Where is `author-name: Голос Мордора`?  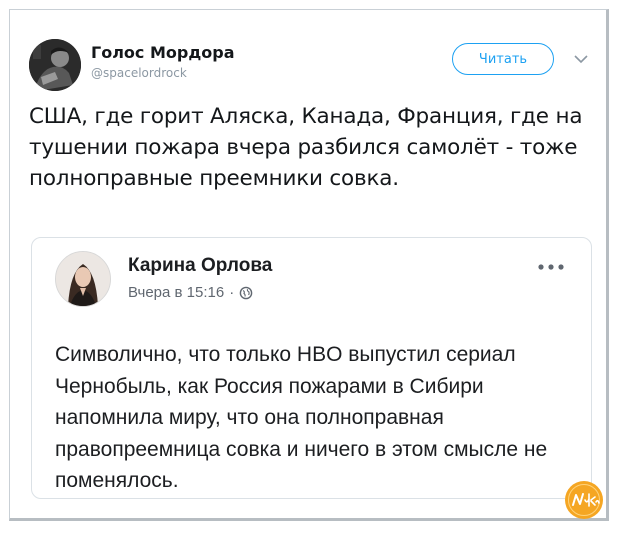 author-name: Голос Мордора is located at coordinates (162, 52).